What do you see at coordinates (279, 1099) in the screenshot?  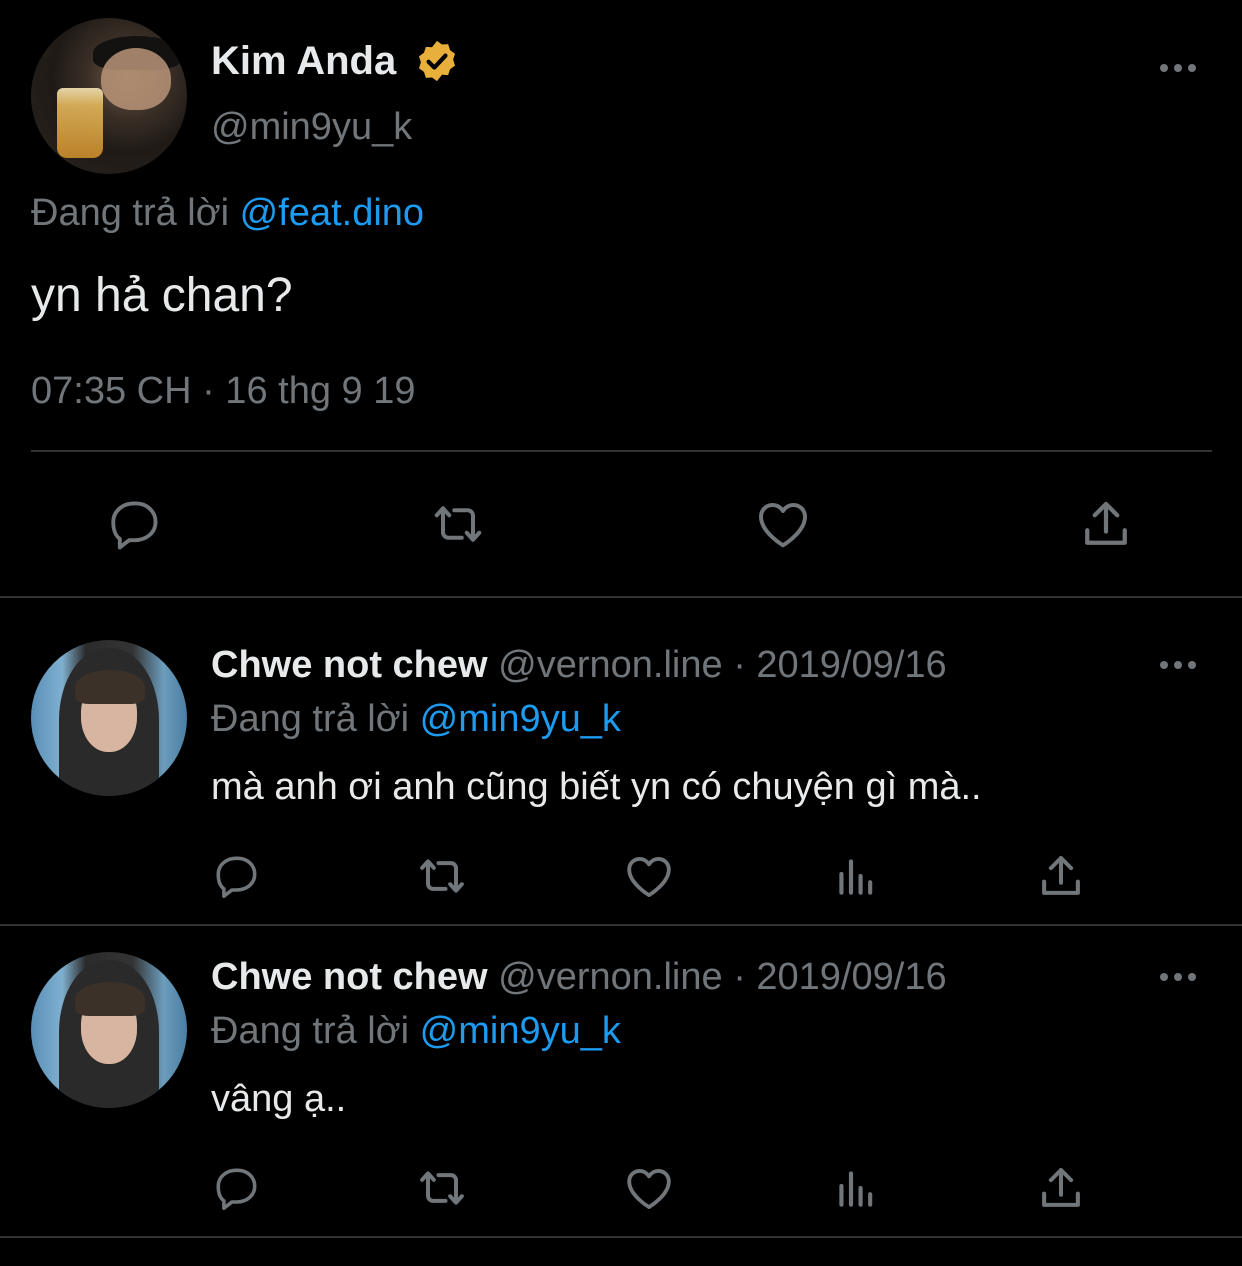 I see `reply-text: vâng ạ..` at bounding box center [279, 1099].